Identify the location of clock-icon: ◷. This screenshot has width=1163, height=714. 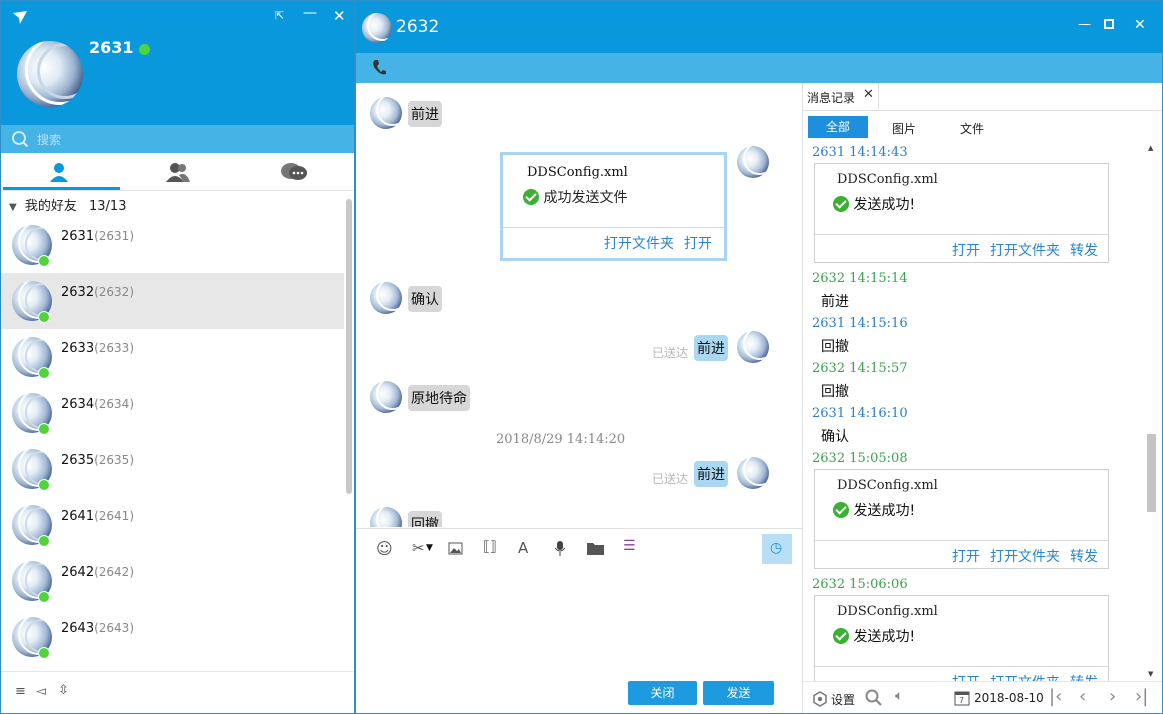
(776, 548).